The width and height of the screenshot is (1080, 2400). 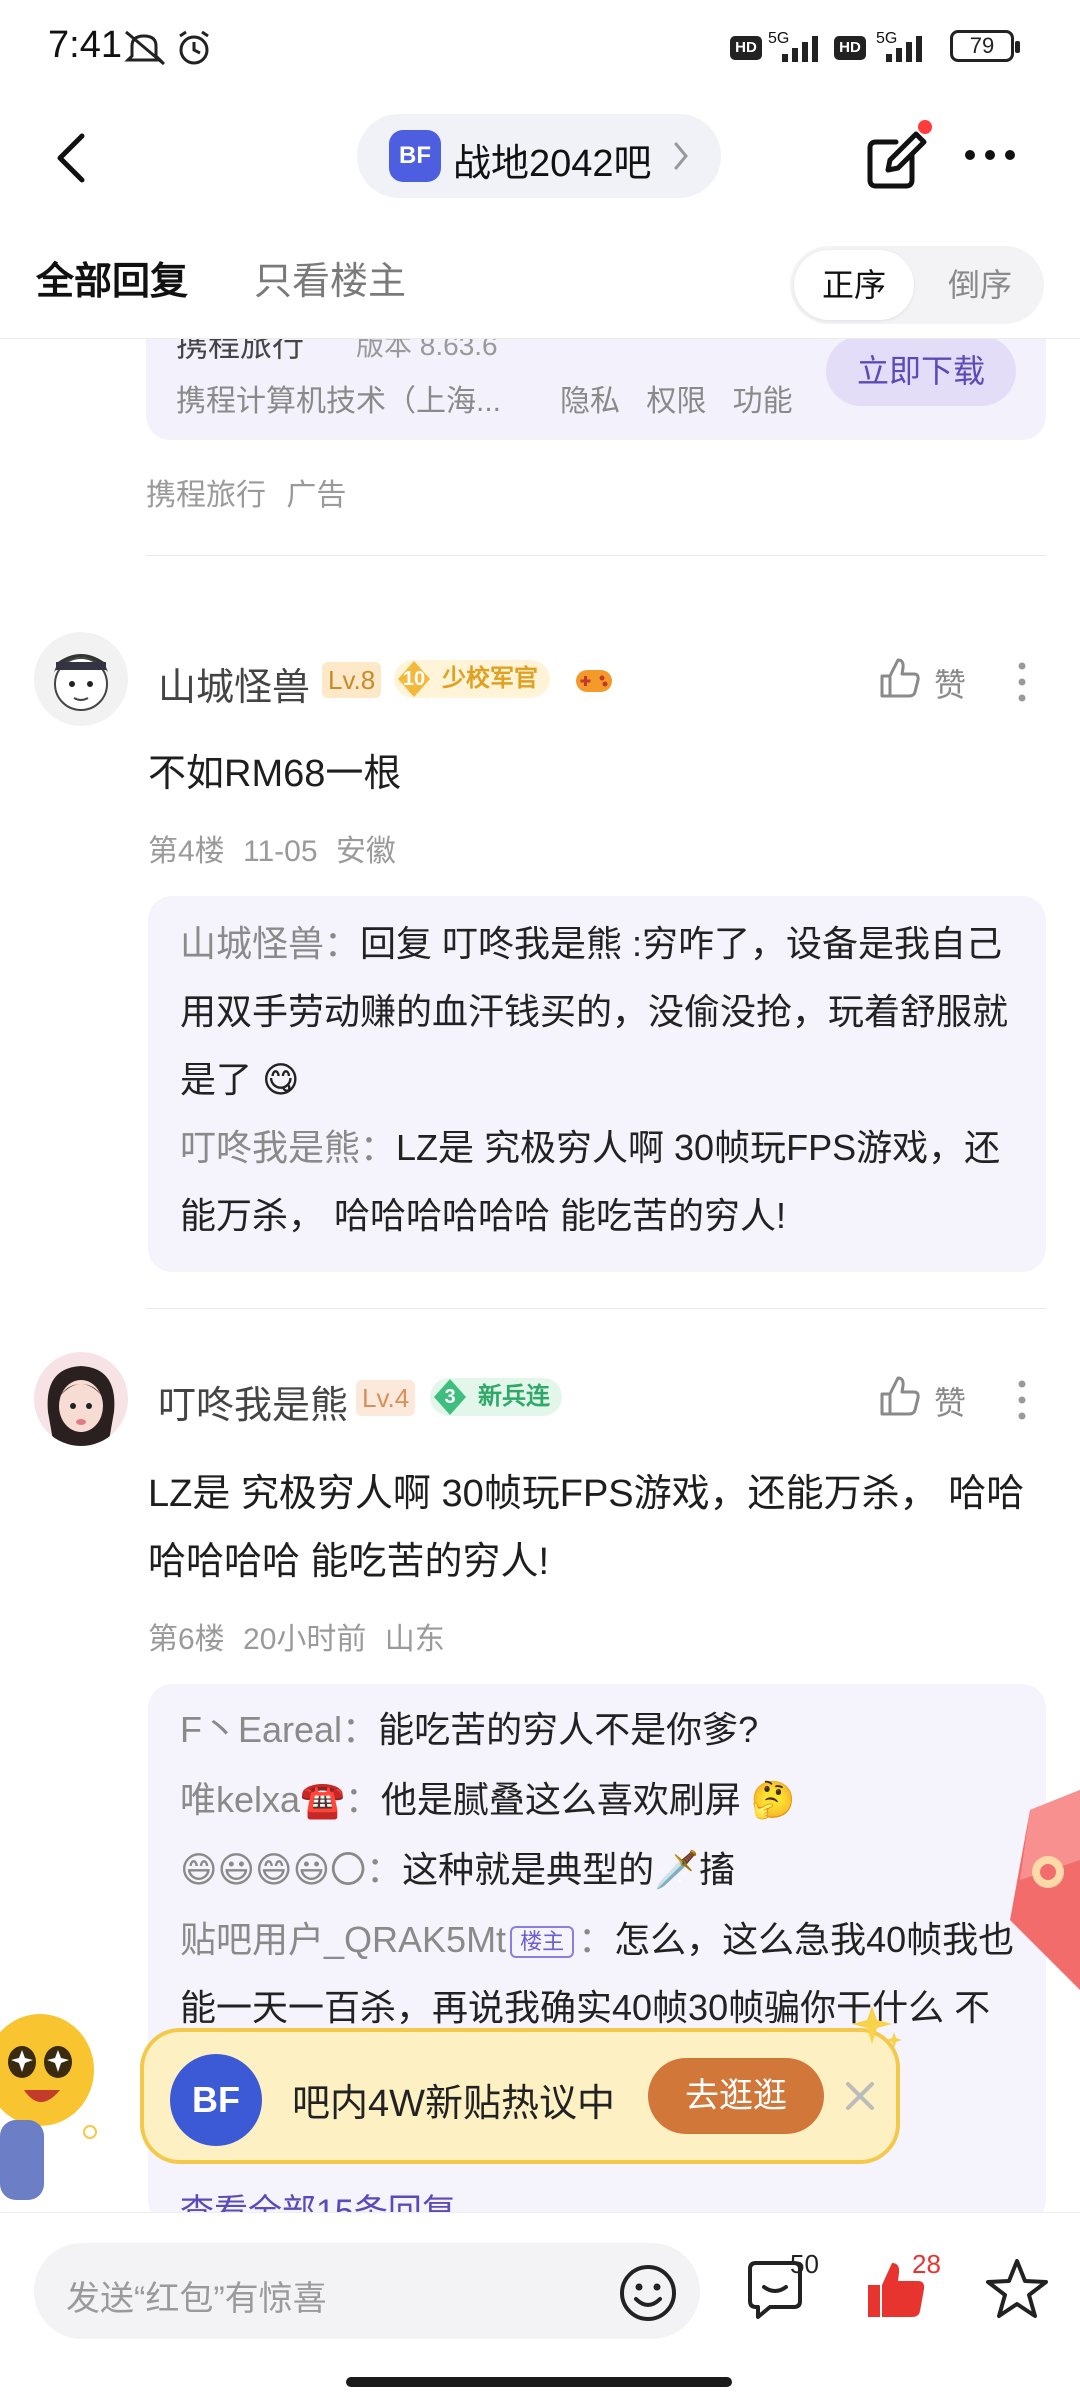 I want to click on reply-text: 这种就是典型的🗡️搐, so click(x=568, y=1869).